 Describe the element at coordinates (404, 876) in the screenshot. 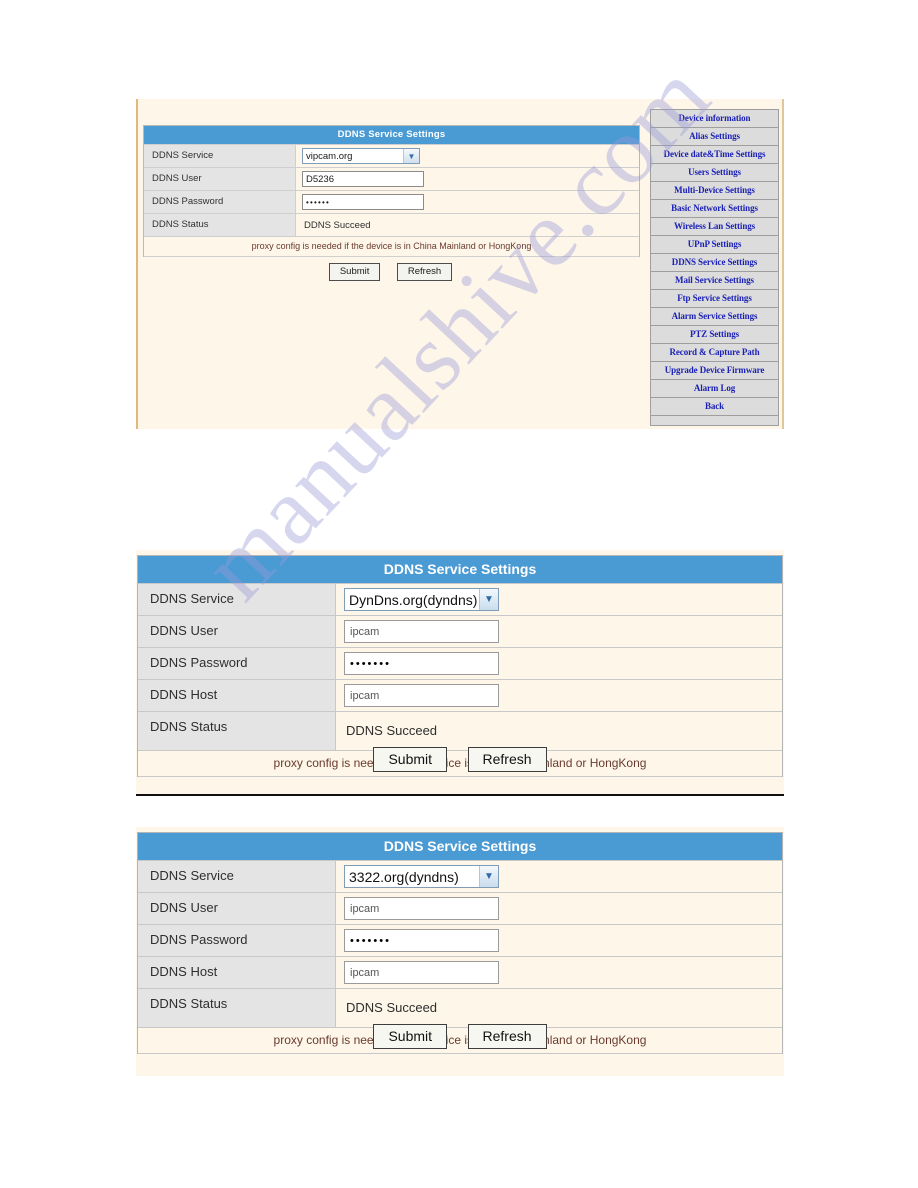

I see `ddns-service-select-value: 3322.org(dyndns)` at that location.